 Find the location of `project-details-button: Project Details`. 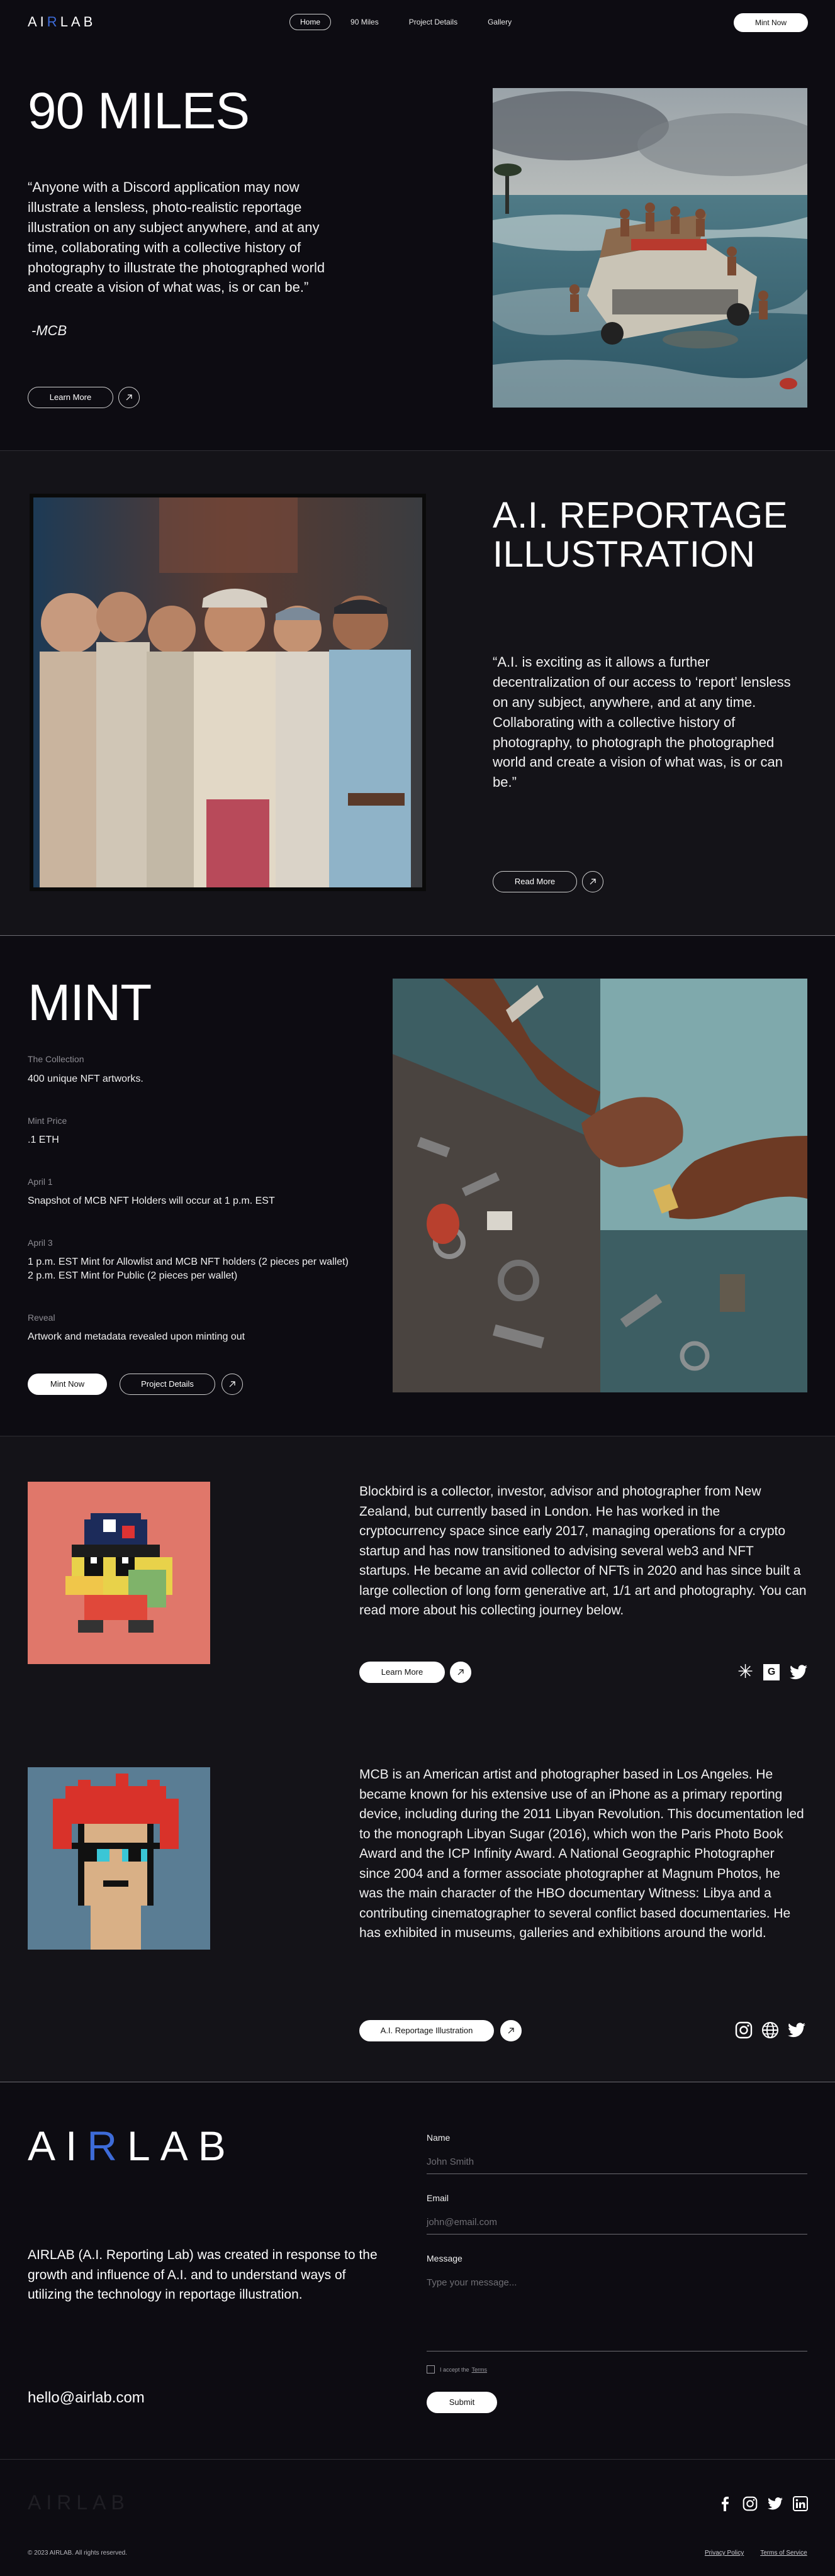

project-details-button: Project Details is located at coordinates (167, 1384).